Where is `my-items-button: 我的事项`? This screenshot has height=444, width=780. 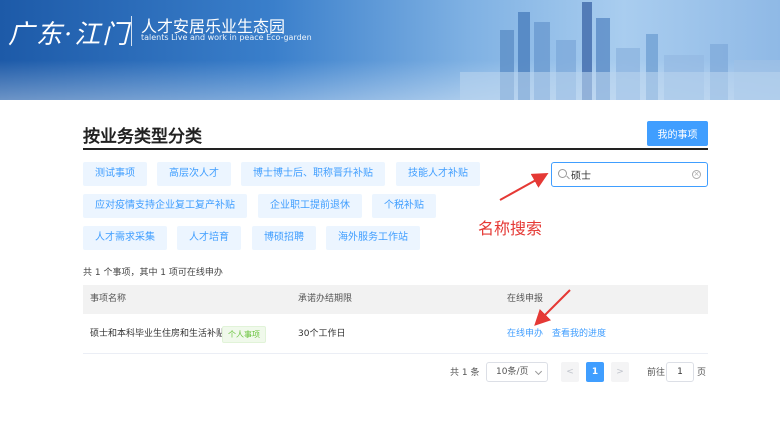 my-items-button: 我的事项 is located at coordinates (677, 133).